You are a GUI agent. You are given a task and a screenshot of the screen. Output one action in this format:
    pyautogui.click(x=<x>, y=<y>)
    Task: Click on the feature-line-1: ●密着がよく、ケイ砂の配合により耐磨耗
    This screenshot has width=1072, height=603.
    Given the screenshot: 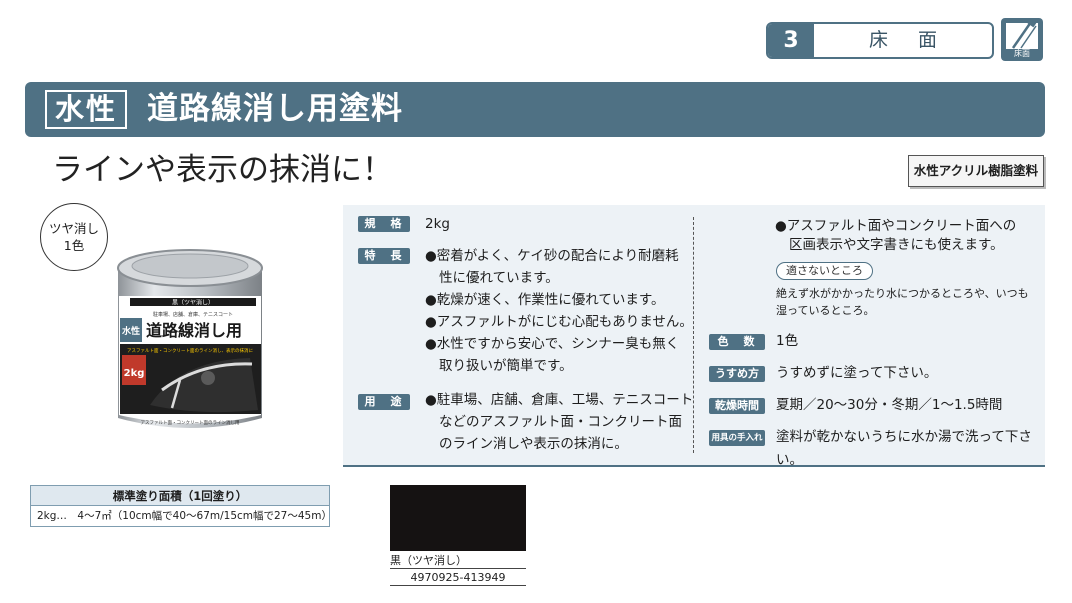 What is the action you would take?
    pyautogui.click(x=552, y=256)
    